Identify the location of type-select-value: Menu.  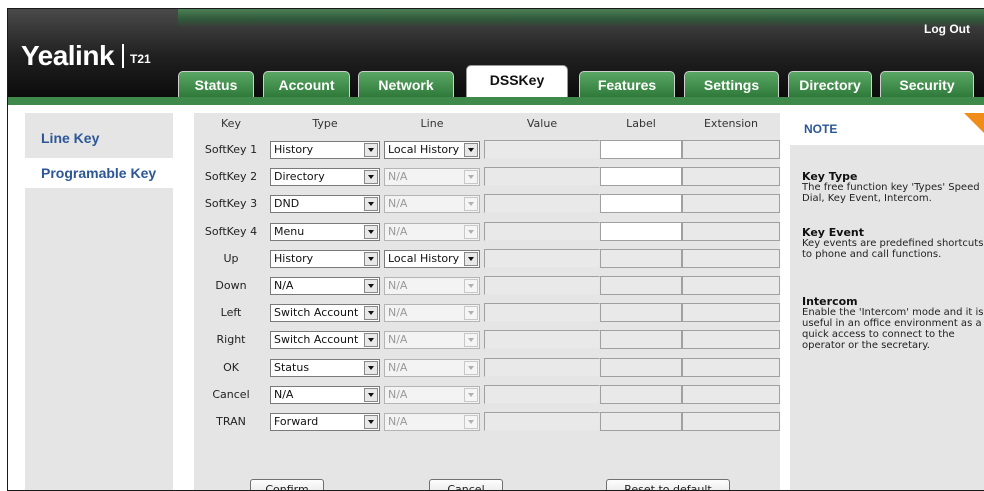
(289, 231).